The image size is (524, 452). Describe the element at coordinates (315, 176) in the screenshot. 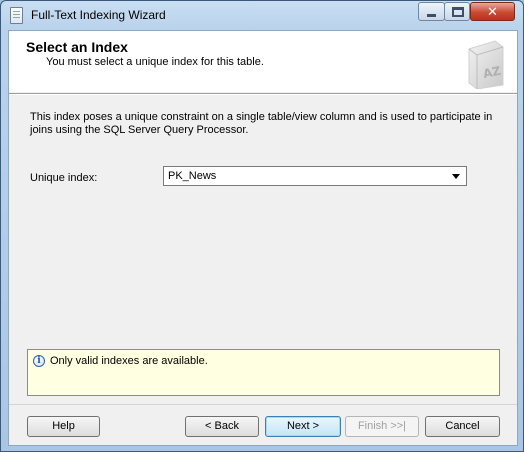

I see `unique-index-dropdown: PK_News` at that location.